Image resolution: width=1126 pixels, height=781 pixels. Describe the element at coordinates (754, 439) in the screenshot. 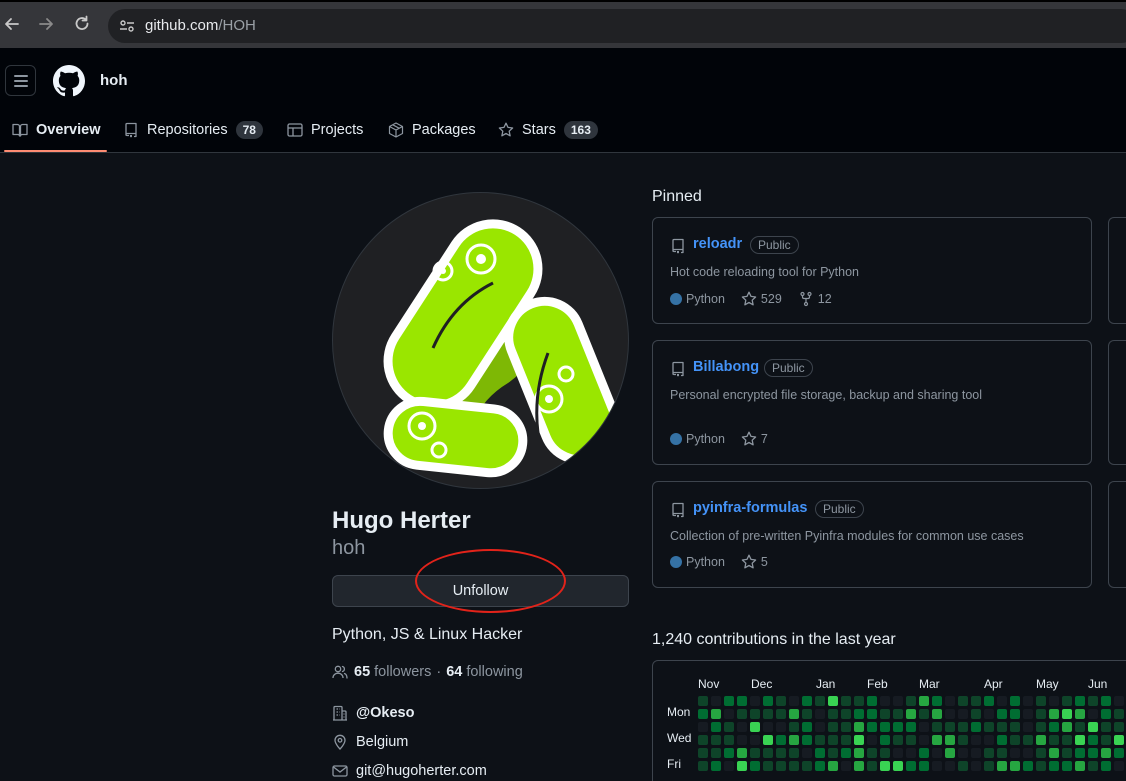

I see `repo-stars: 7` at that location.